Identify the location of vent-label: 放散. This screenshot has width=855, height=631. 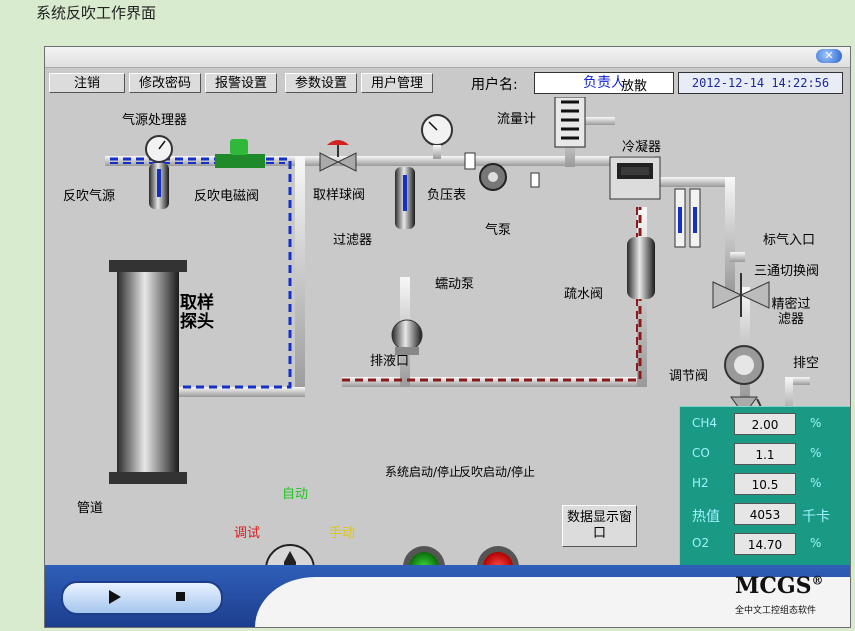
(634, 86).